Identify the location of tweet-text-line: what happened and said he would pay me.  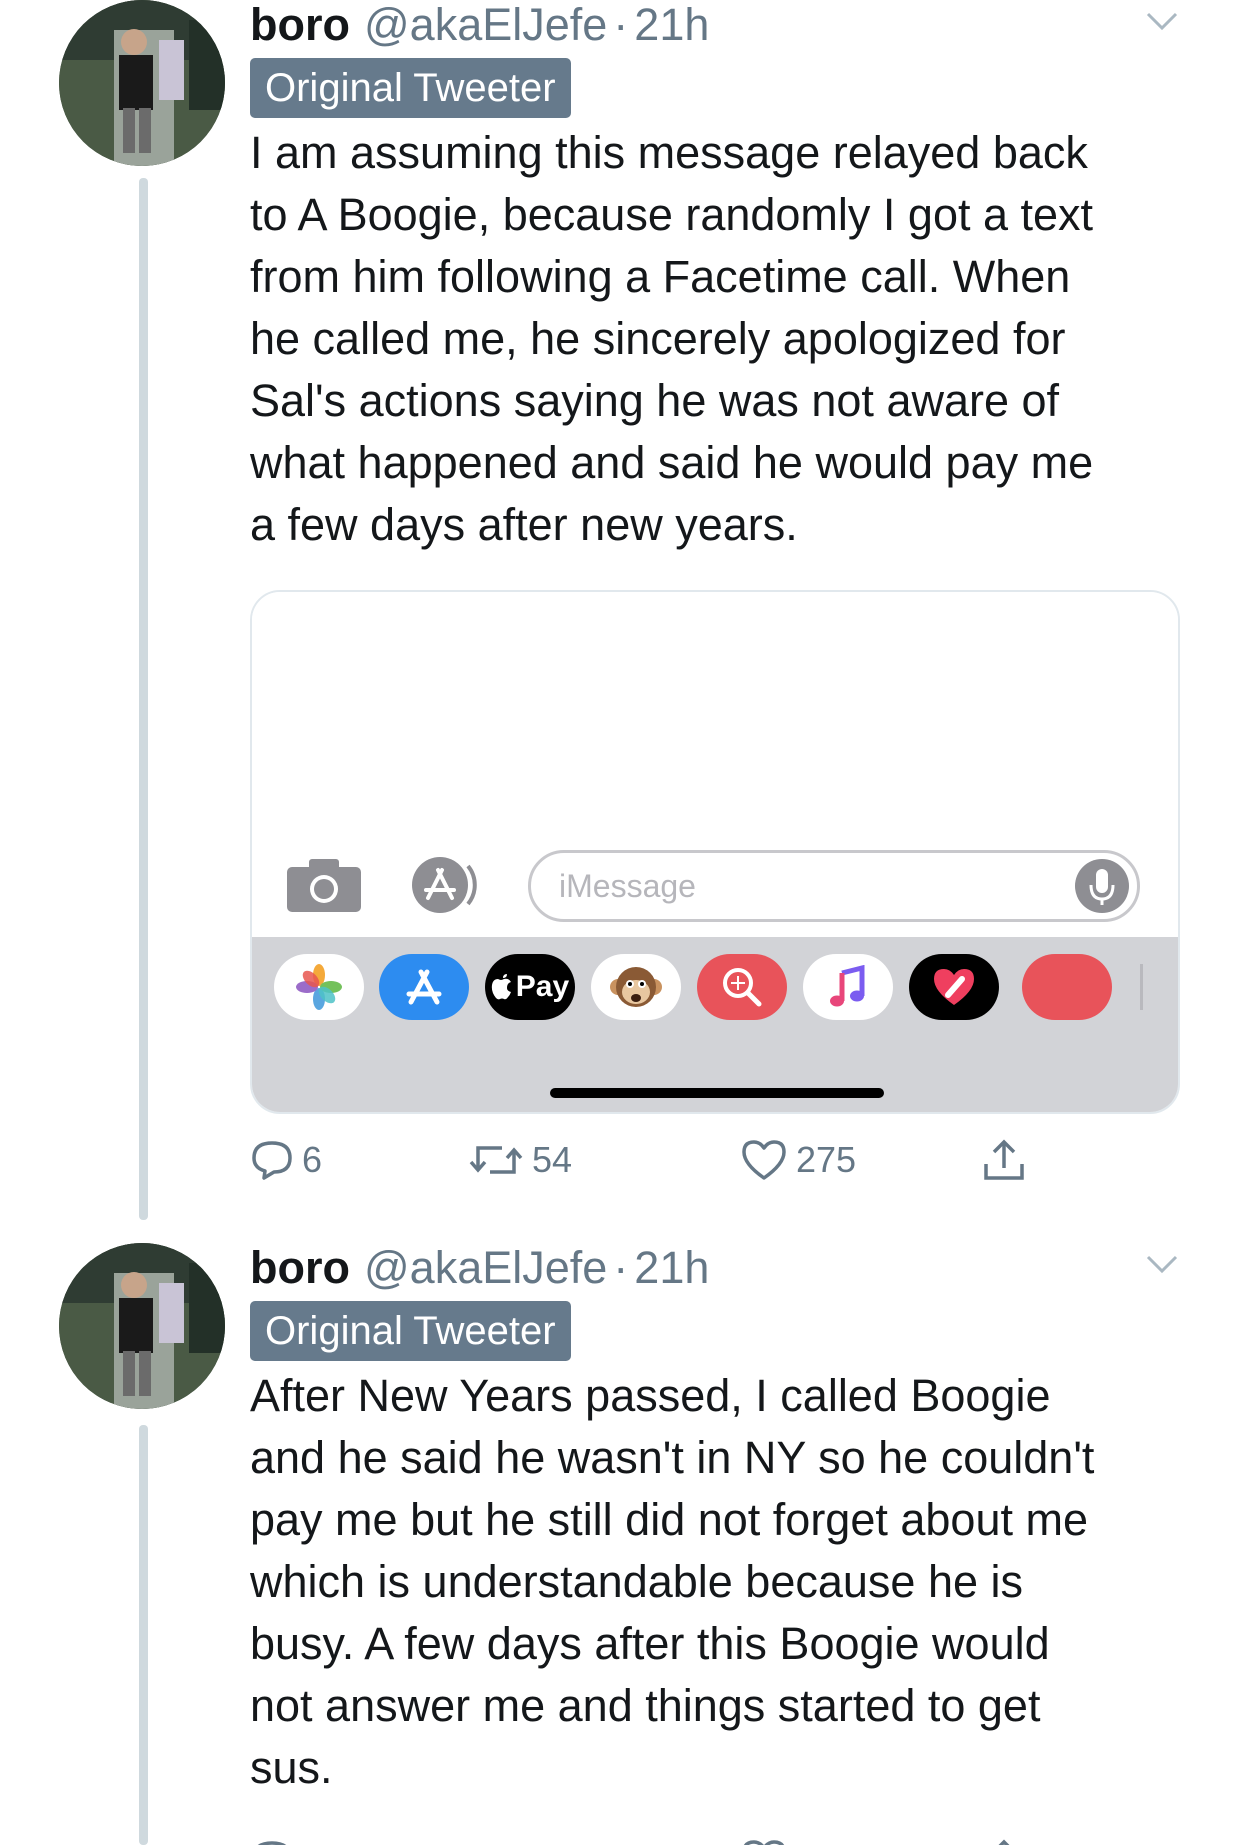
(672, 462).